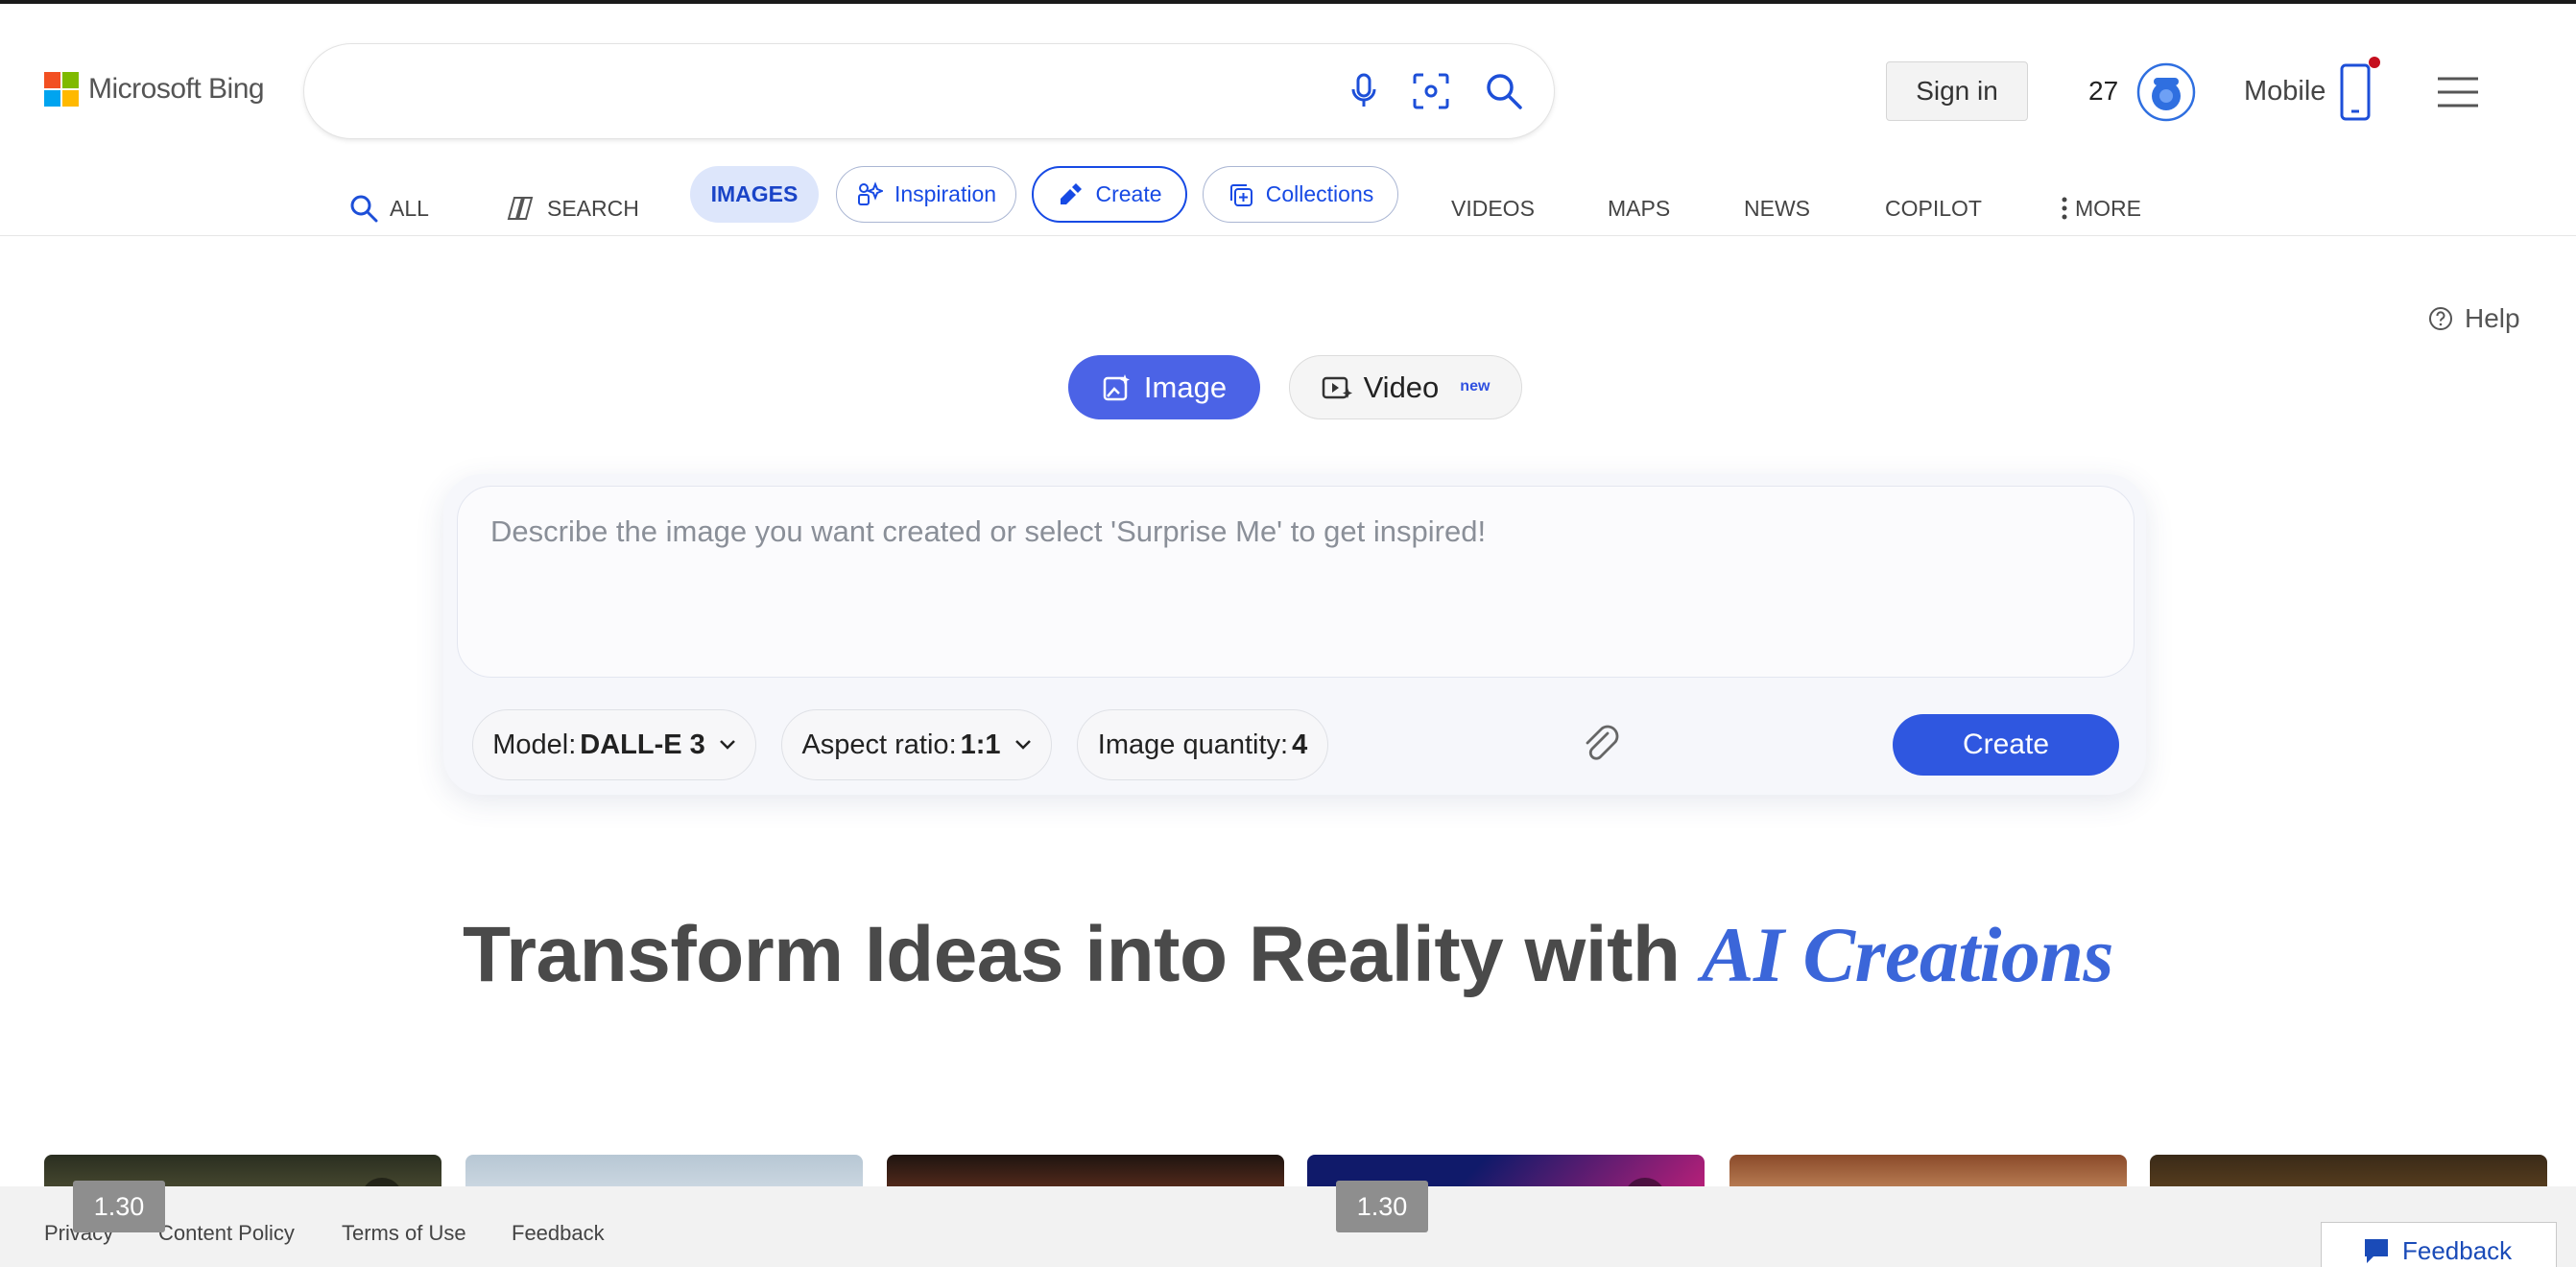  I want to click on help-link: Help, so click(2474, 318).